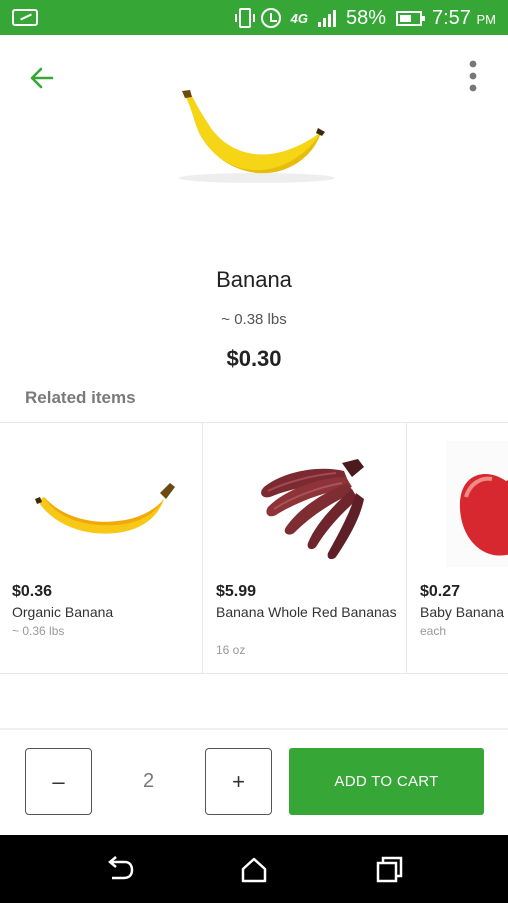 Image resolution: width=508 pixels, height=903 pixels. I want to click on status-icons: 4G 58% 7:57 PM, so click(365, 18).